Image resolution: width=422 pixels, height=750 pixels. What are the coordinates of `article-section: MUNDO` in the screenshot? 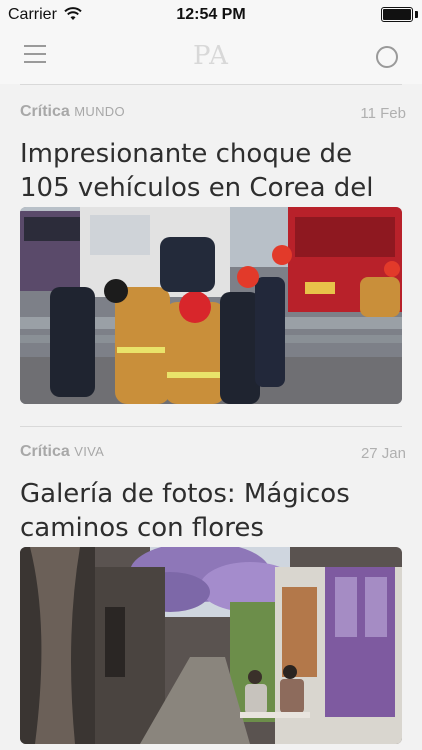 It's located at (99, 111).